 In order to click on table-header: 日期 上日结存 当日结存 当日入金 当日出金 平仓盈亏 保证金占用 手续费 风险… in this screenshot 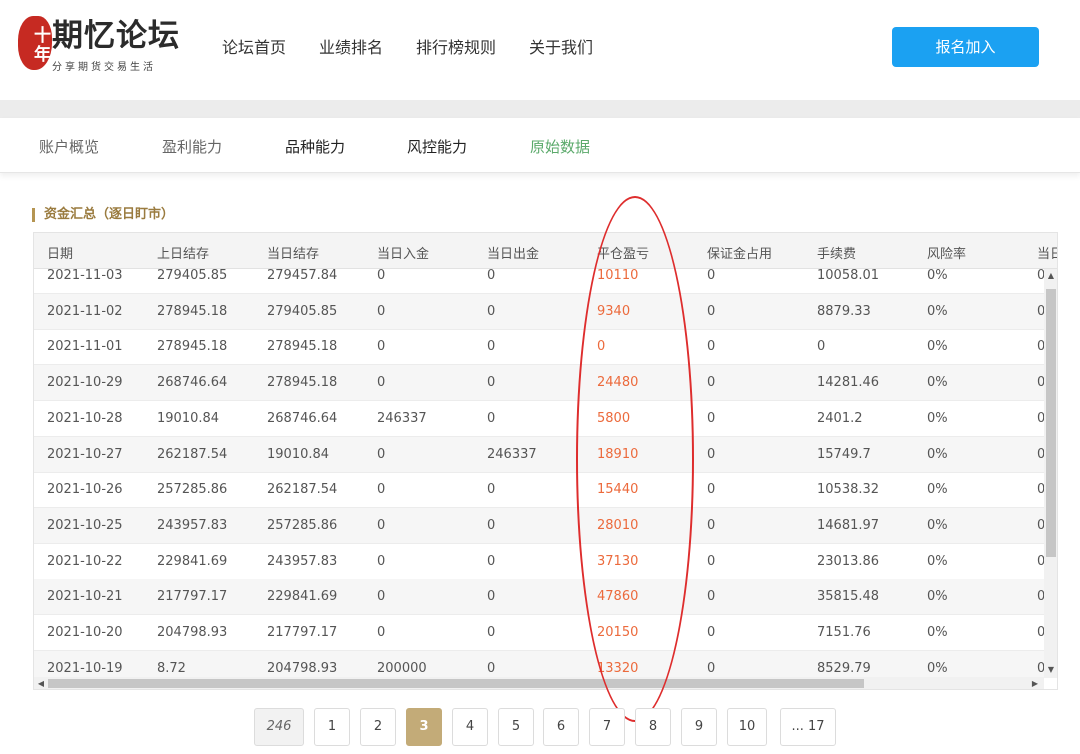, I will do `click(545, 251)`.